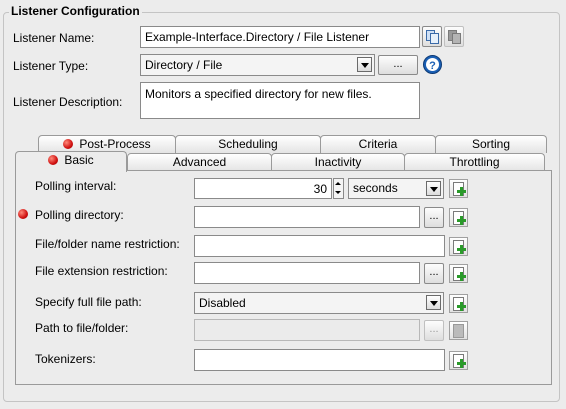 The height and width of the screenshot is (409, 566). I want to click on tab-criteria: Criteria, so click(378, 144).